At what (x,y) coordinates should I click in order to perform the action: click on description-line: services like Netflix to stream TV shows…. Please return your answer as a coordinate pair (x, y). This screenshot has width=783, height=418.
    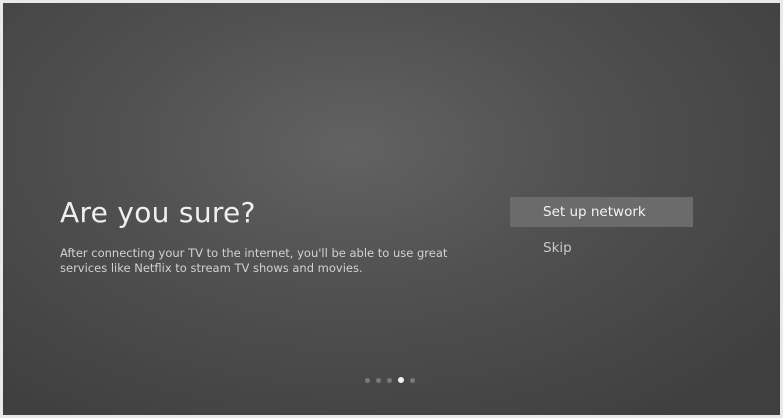
    Looking at the image, I should click on (211, 268).